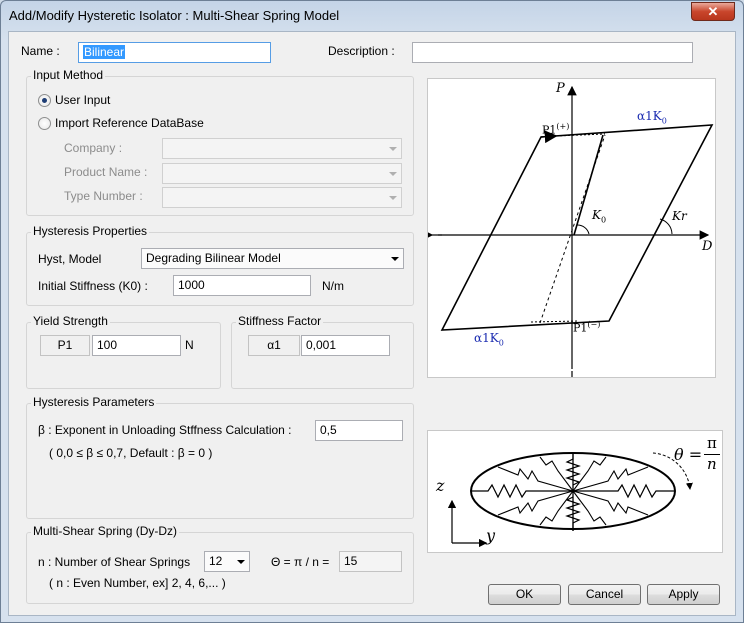 This screenshot has height=623, width=744. Describe the element at coordinates (712, 464) in the screenshot. I see `theta-n-denominator: n` at that location.